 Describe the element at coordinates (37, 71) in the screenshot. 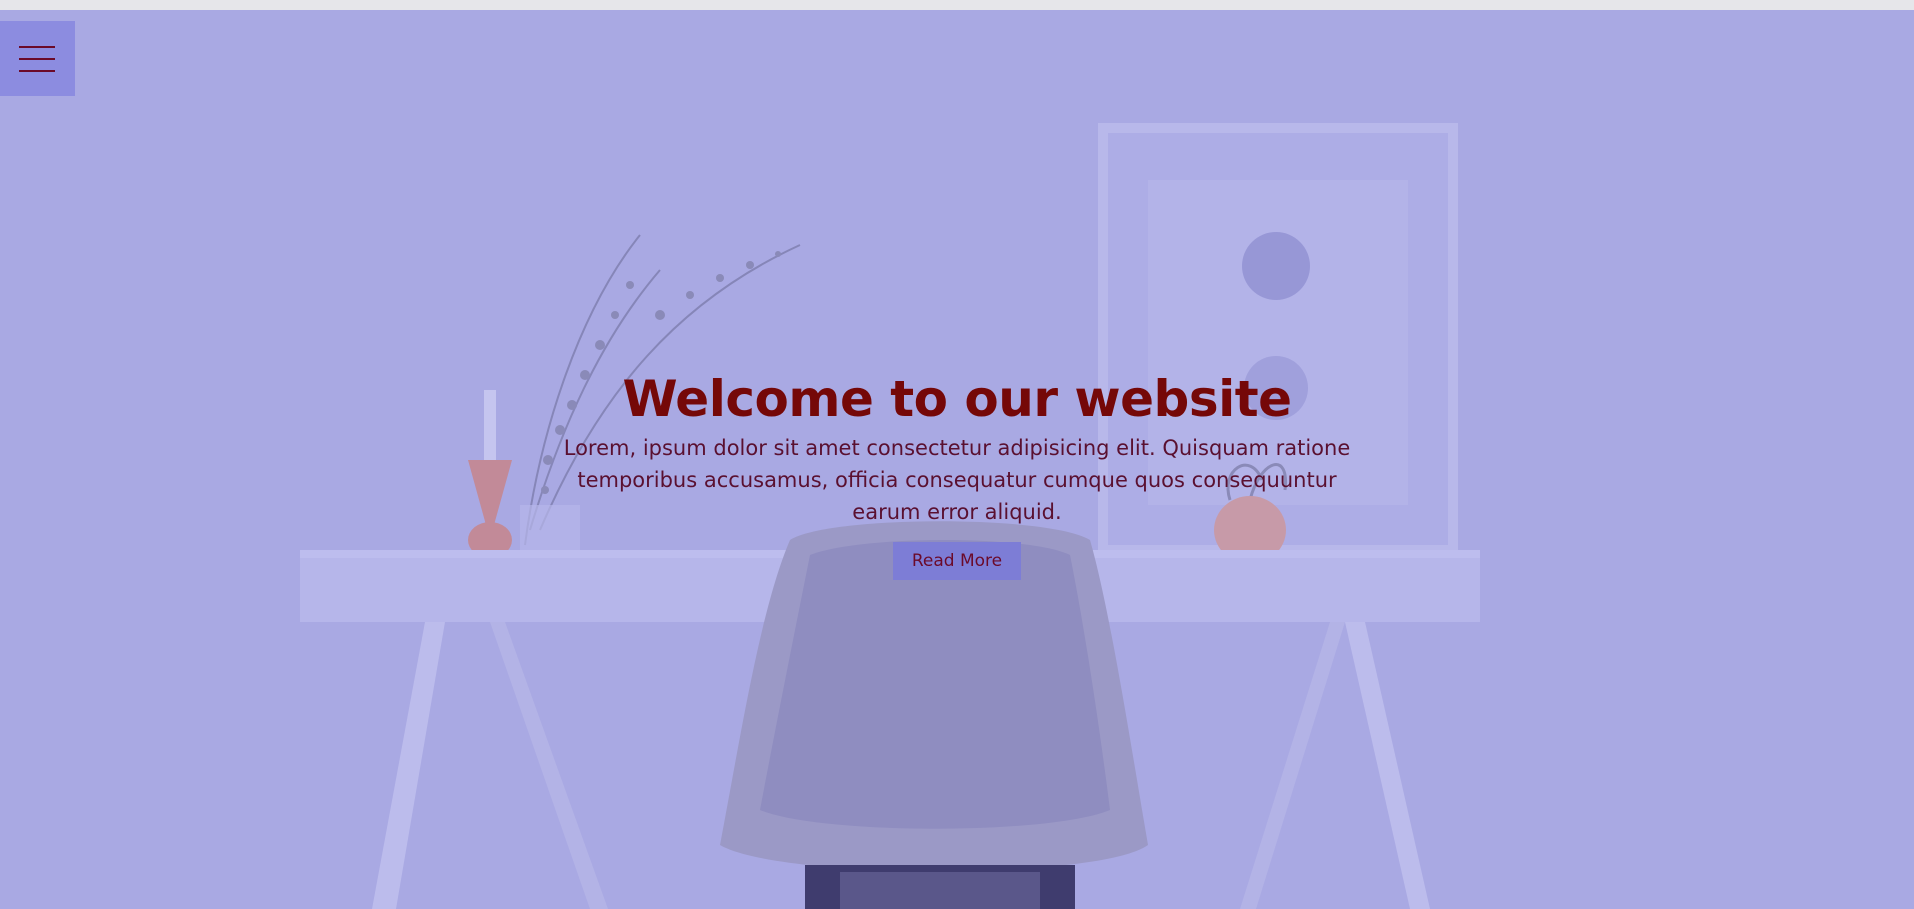

I see `hamburger-icon-line-bottom` at that location.